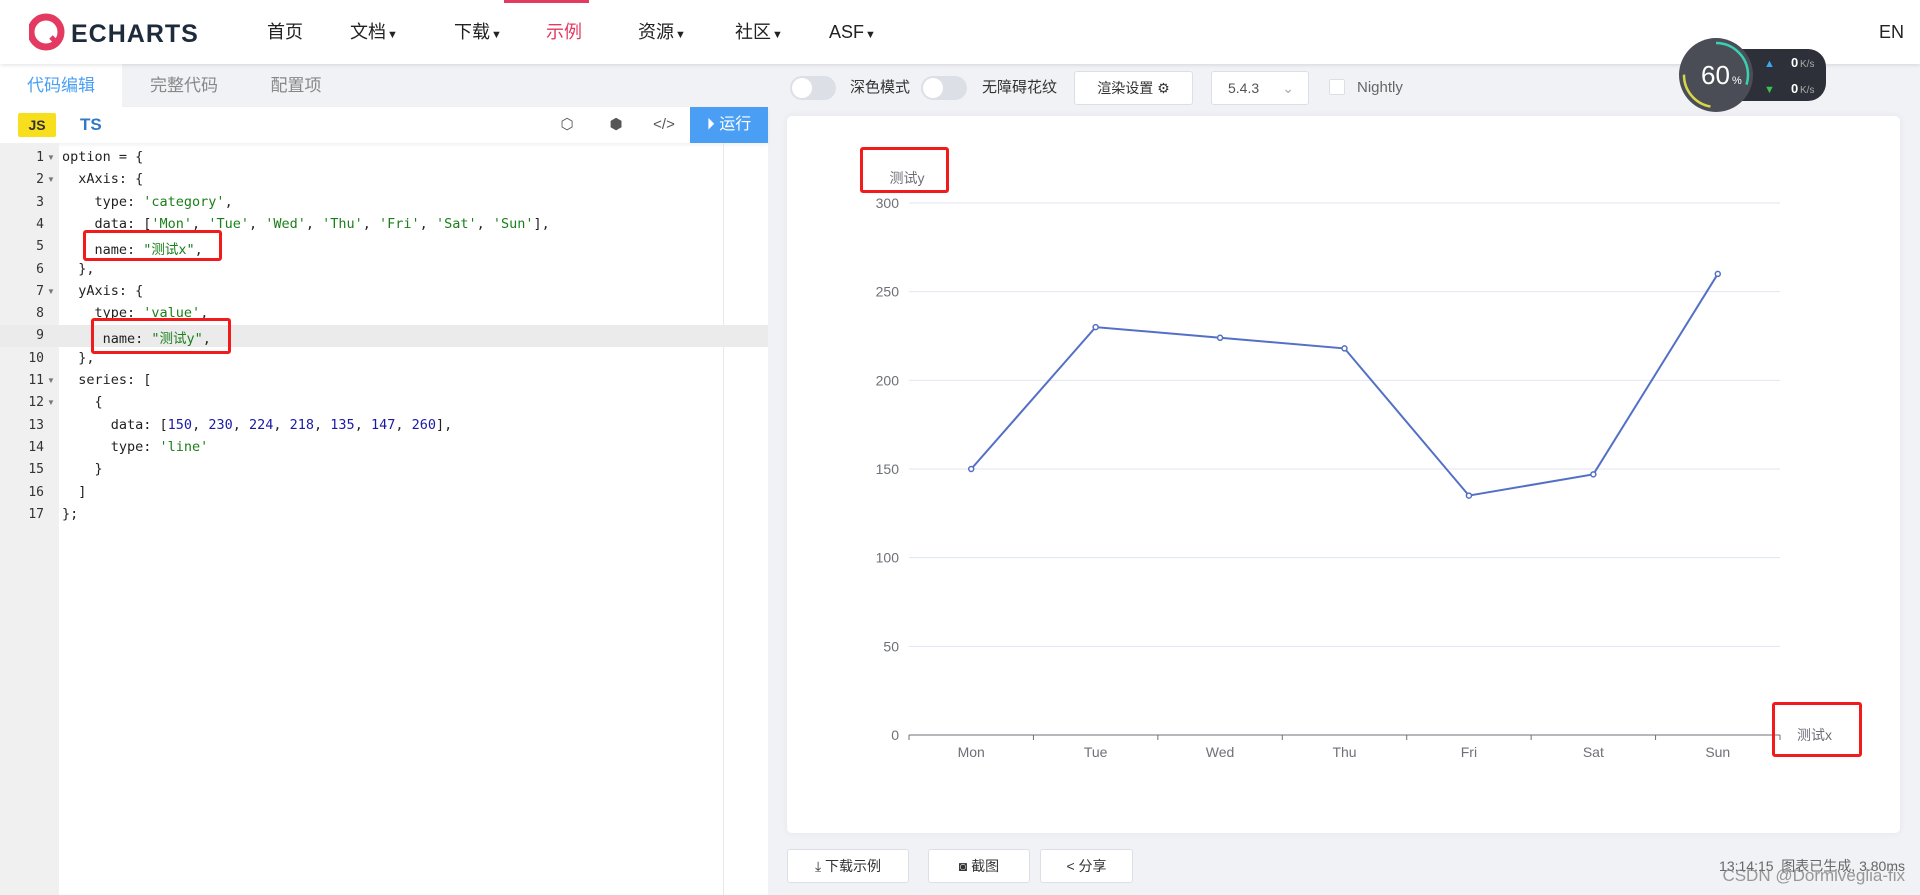  Describe the element at coordinates (302, 424) in the screenshot. I see `code-token: 218` at that location.